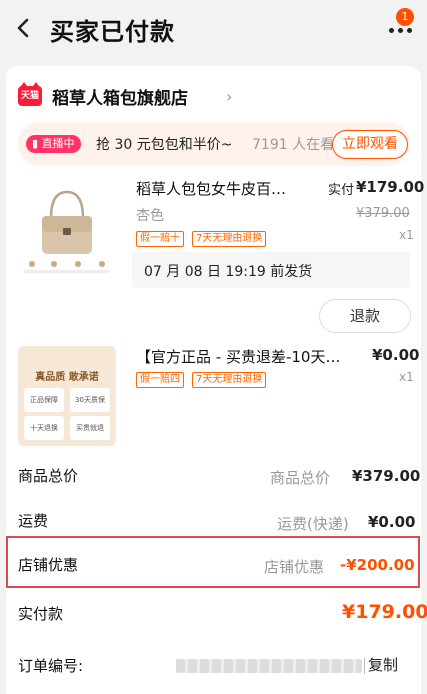  Describe the element at coordinates (294, 567) in the screenshot. I see `store-discount-key: 店铺优惠` at that location.